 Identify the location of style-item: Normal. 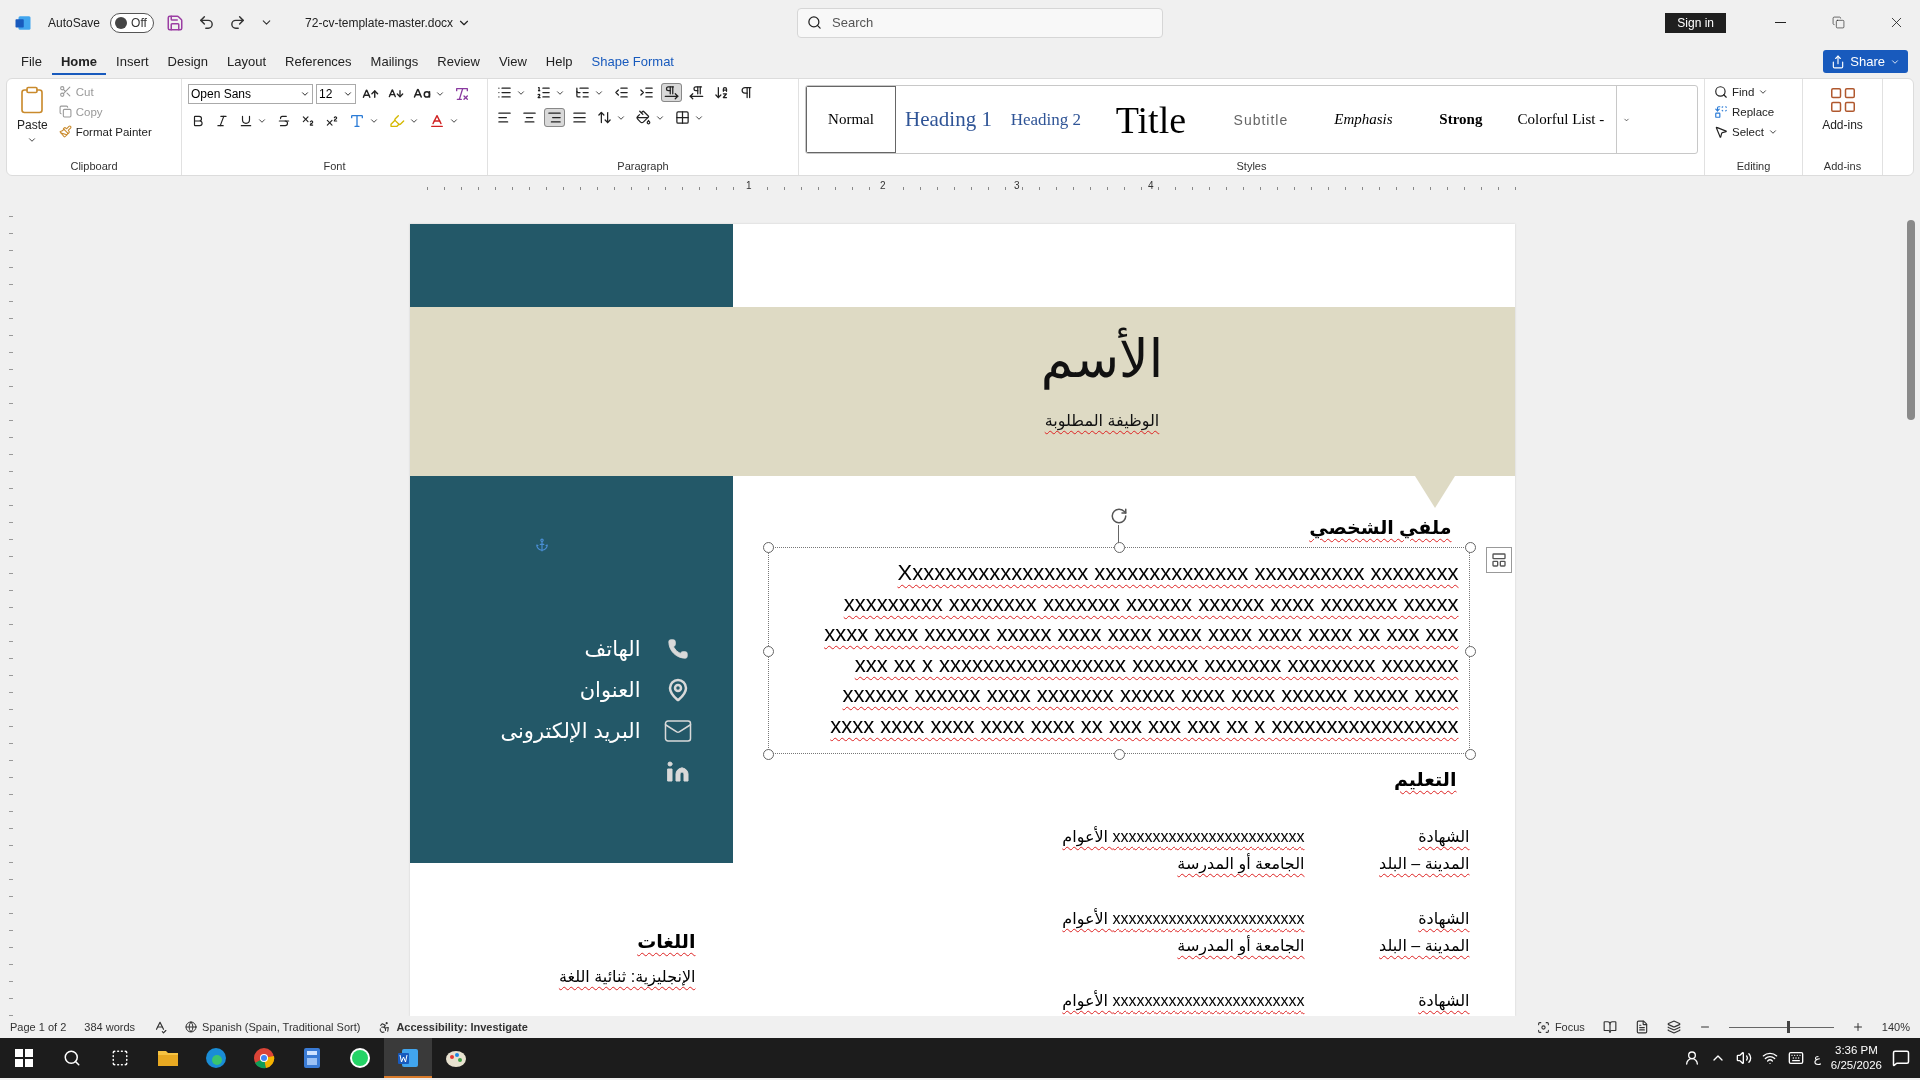
(851, 119).